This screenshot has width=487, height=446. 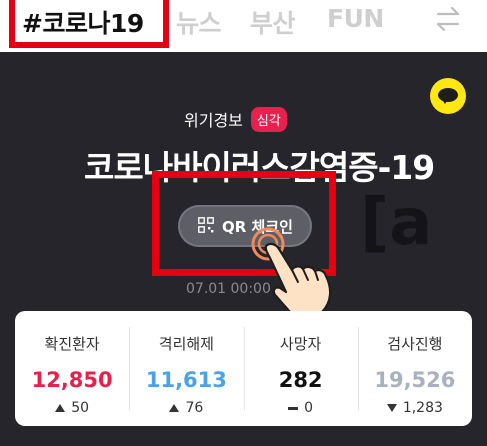 I want to click on stat-value: 11,613, so click(x=186, y=380).